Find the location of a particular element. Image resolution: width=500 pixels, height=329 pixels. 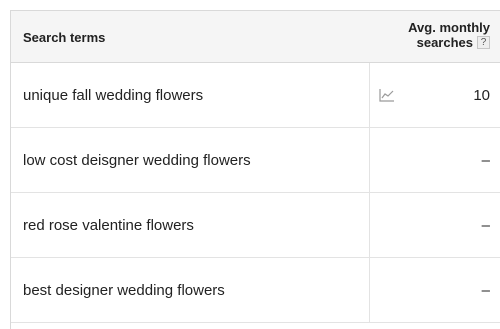

search-term: low cost deisgner wedding flowers is located at coordinates (137, 160).